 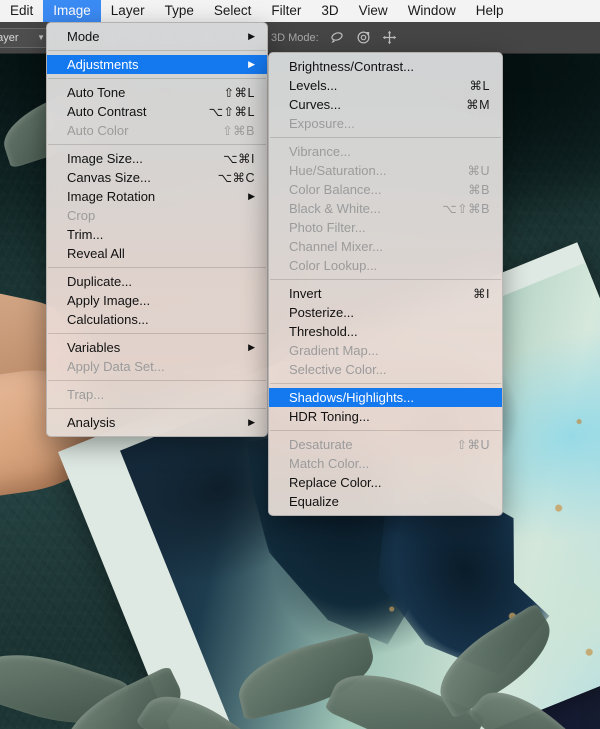 I want to click on menu-item-equalize: Equalize, so click(x=385, y=501).